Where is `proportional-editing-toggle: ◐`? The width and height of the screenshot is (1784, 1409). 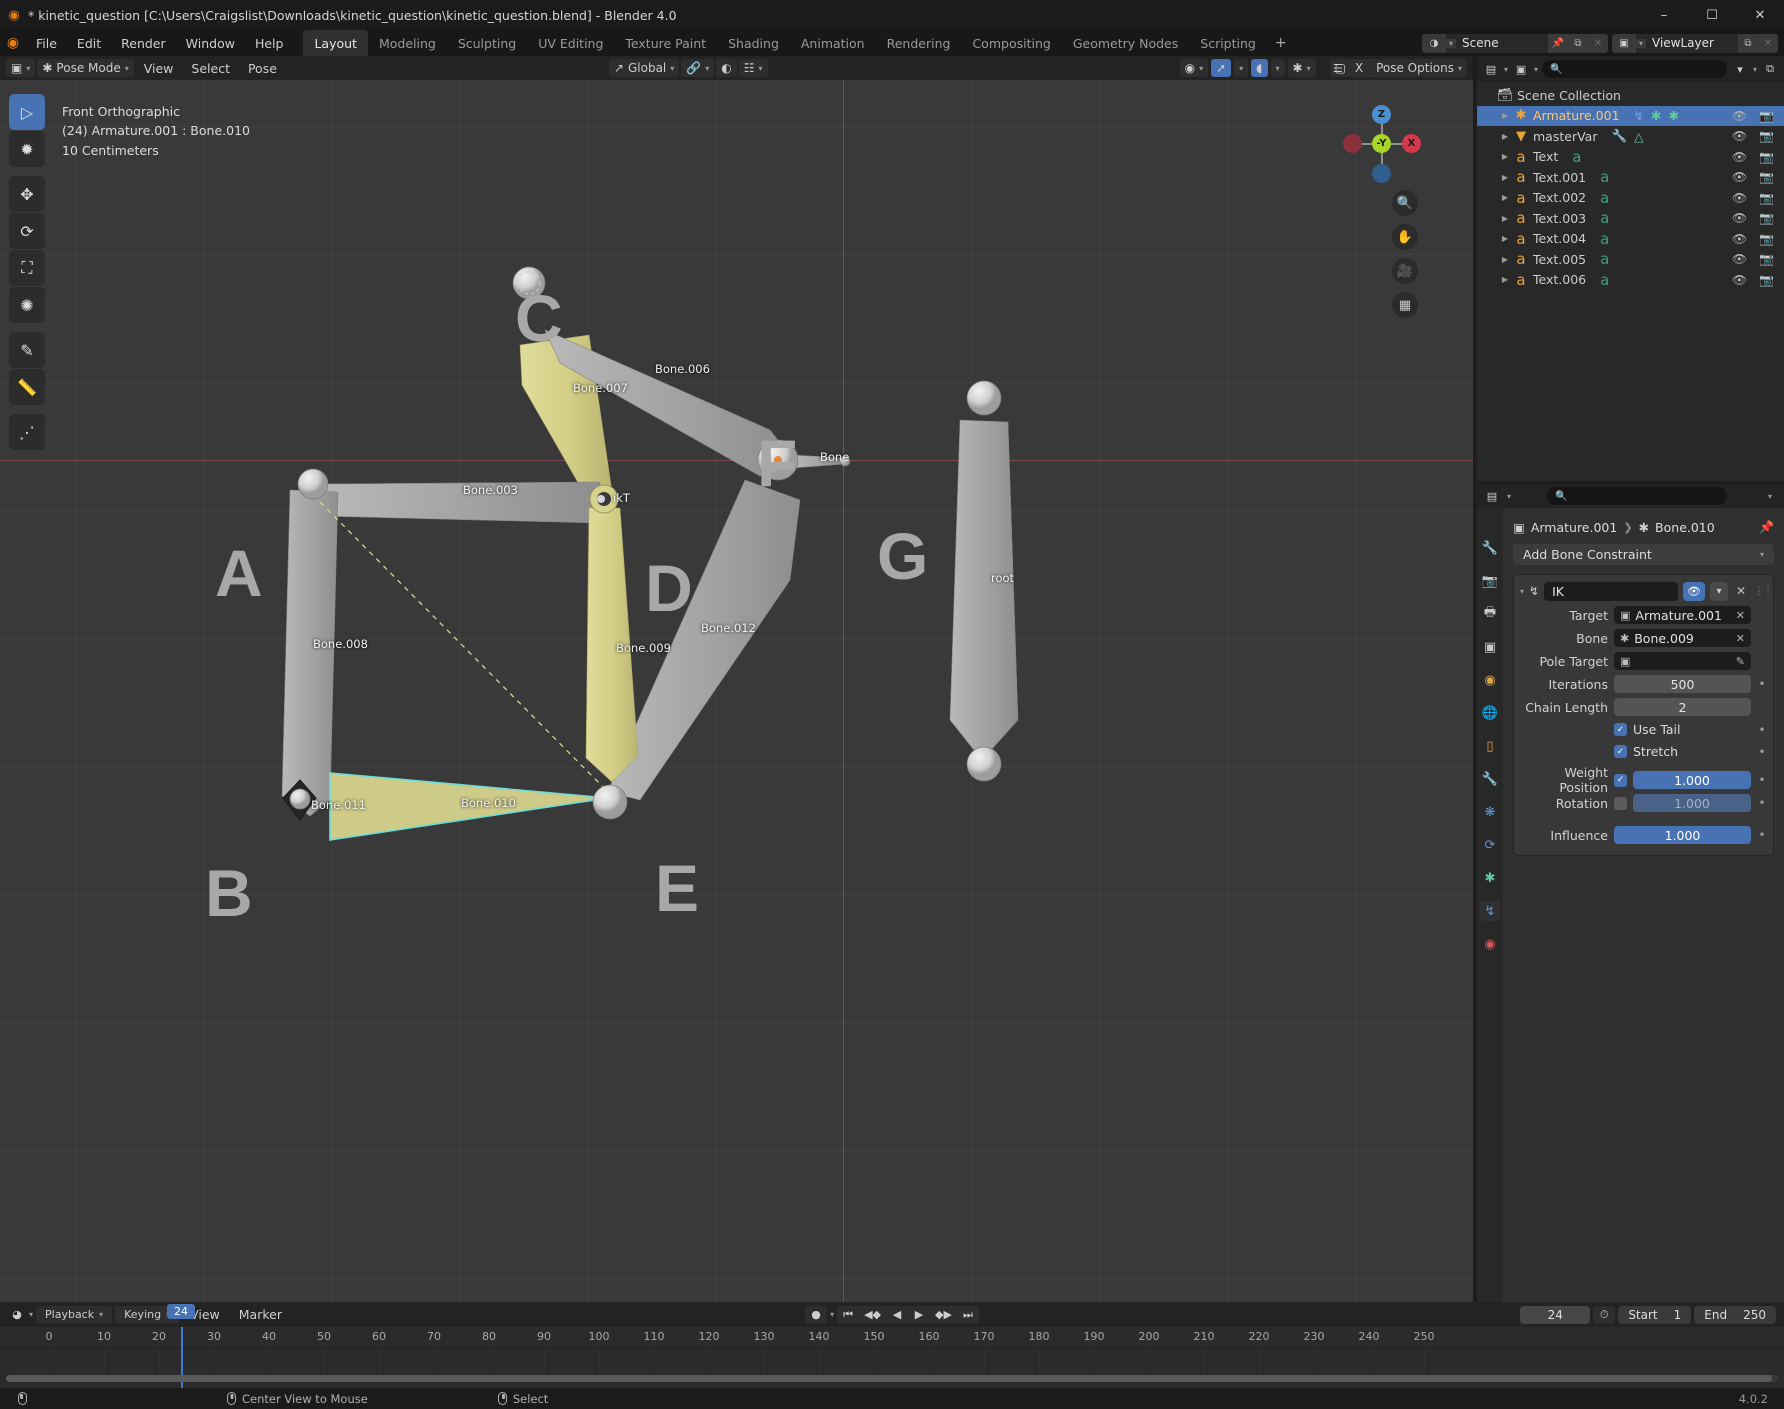
proportional-editing-toggle: ◐ is located at coordinates (726, 68).